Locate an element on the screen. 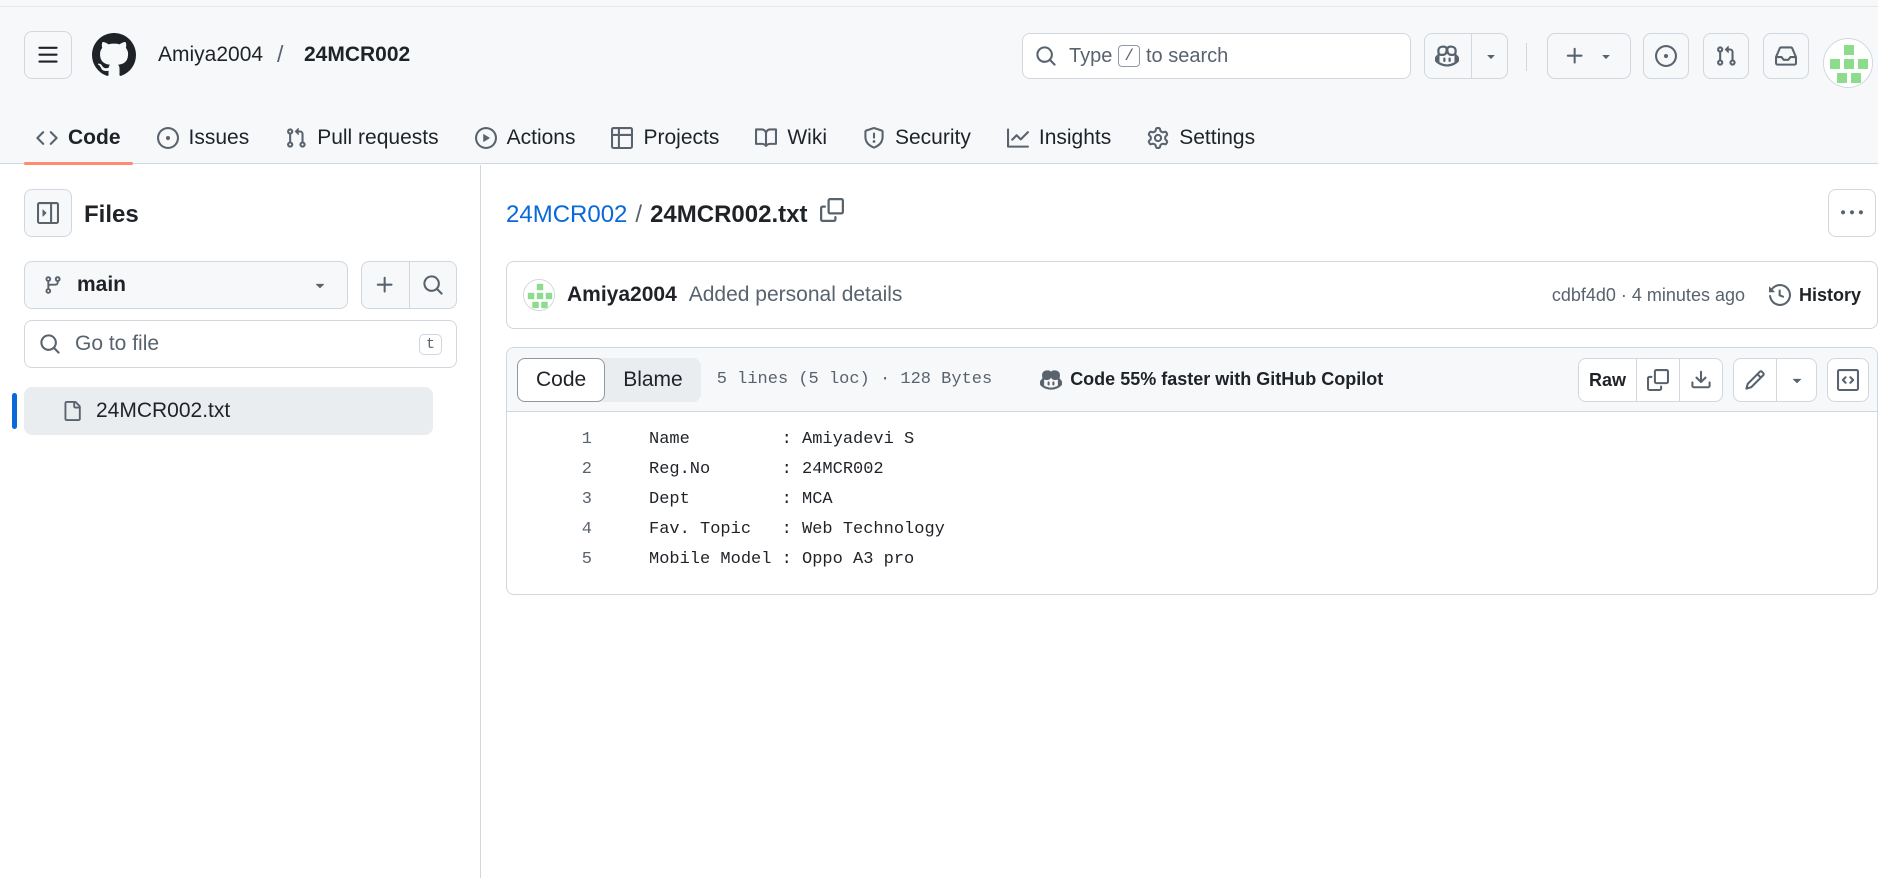 The image size is (1878, 878). git-branch-icon is located at coordinates (53, 285).